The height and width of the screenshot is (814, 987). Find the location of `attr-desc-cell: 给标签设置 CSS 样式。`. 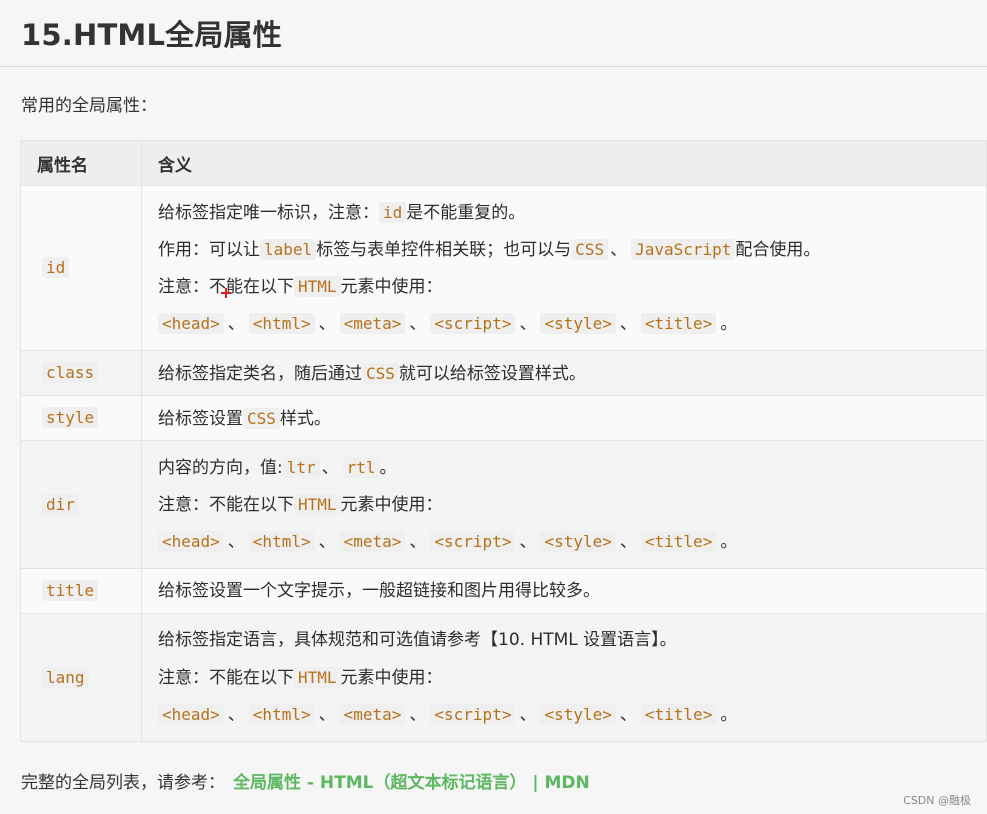

attr-desc-cell: 给标签设置 CSS 样式。 is located at coordinates (564, 418).